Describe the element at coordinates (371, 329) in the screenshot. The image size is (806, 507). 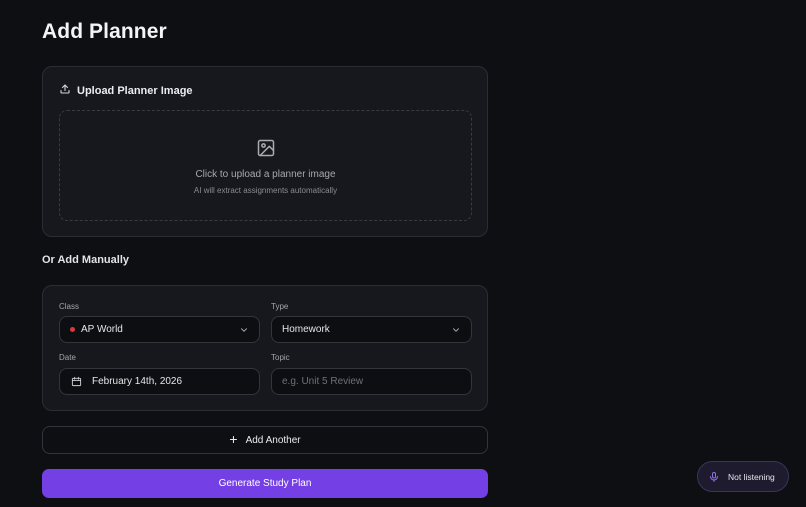
I see `type-select: Homework` at that location.